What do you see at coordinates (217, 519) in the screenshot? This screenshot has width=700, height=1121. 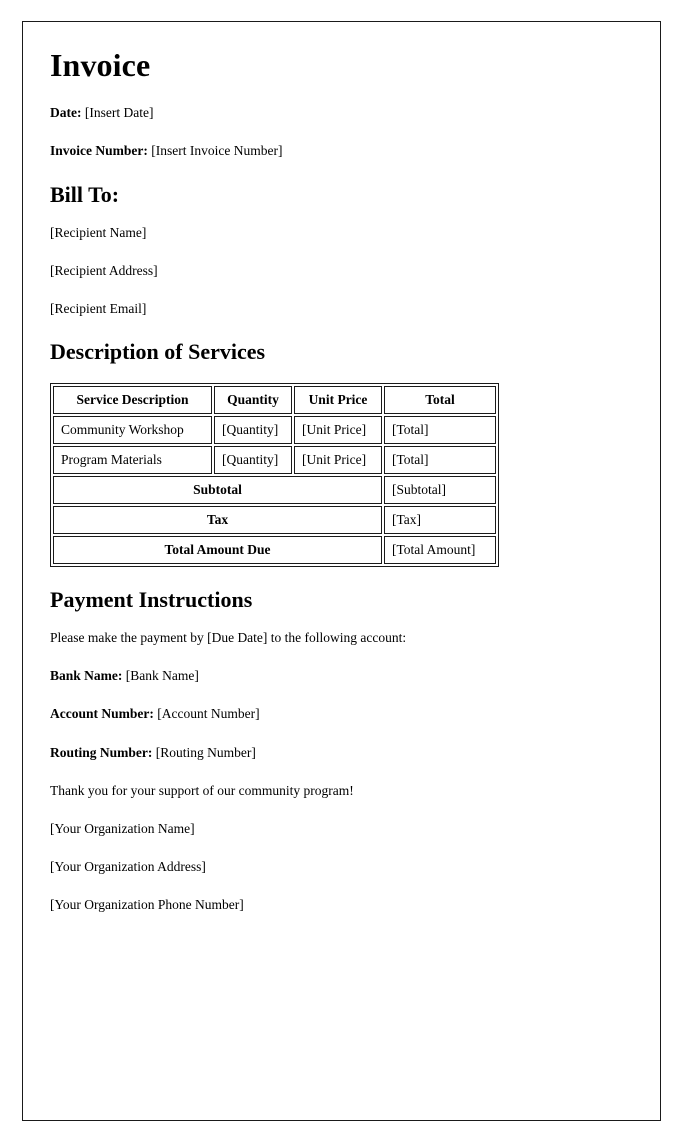 I see `tax-label: Tax` at bounding box center [217, 519].